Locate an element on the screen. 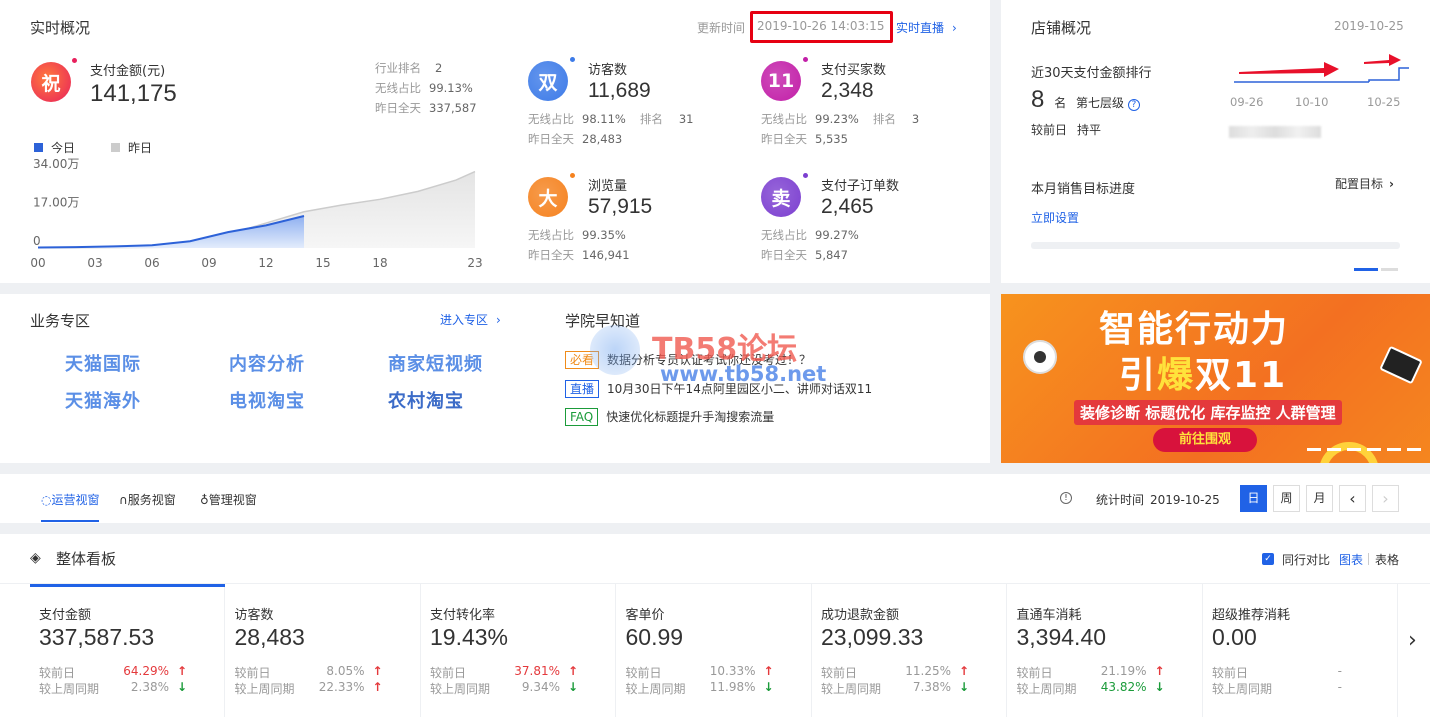  shop-title: 店铺概况 is located at coordinates (1061, 28).